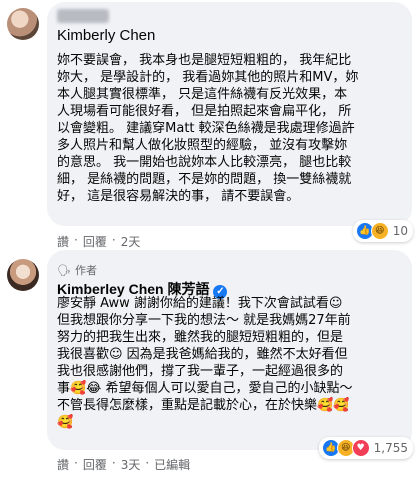 The image size is (418, 481). I want to click on comment-actions: 讚 · 回覆 · 3天 · 已編輯, so click(123, 464).